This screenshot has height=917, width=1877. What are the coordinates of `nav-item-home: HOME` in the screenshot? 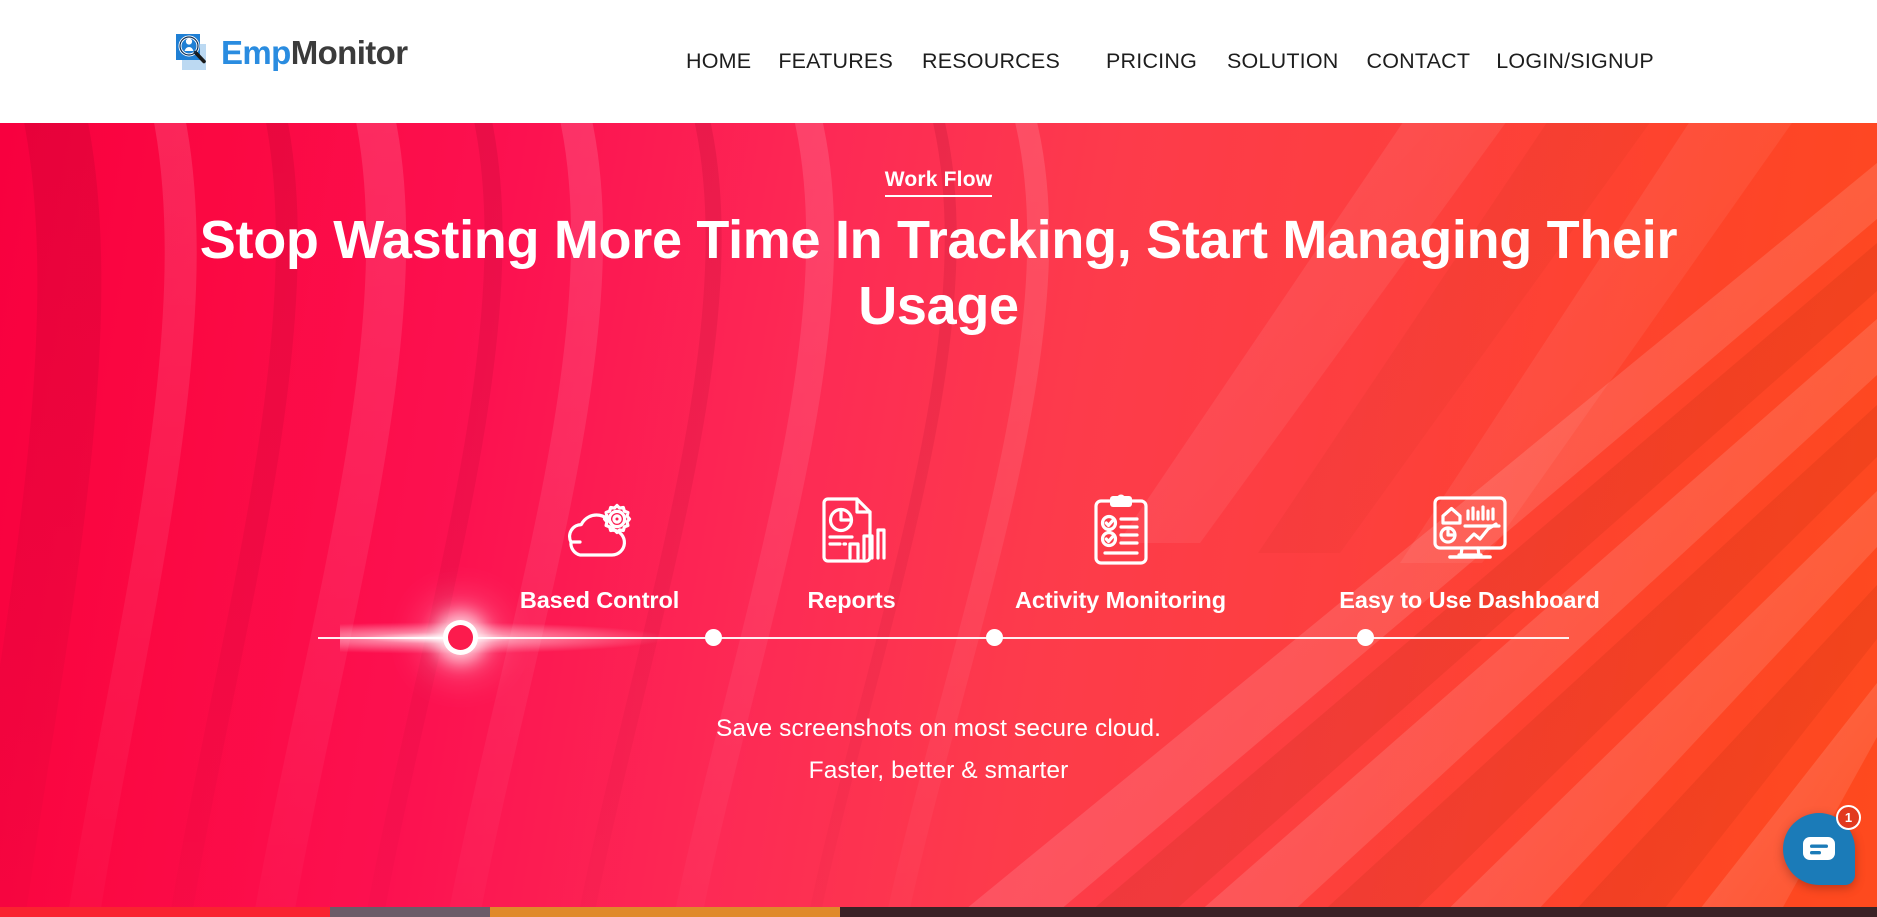 It's located at (718, 62).